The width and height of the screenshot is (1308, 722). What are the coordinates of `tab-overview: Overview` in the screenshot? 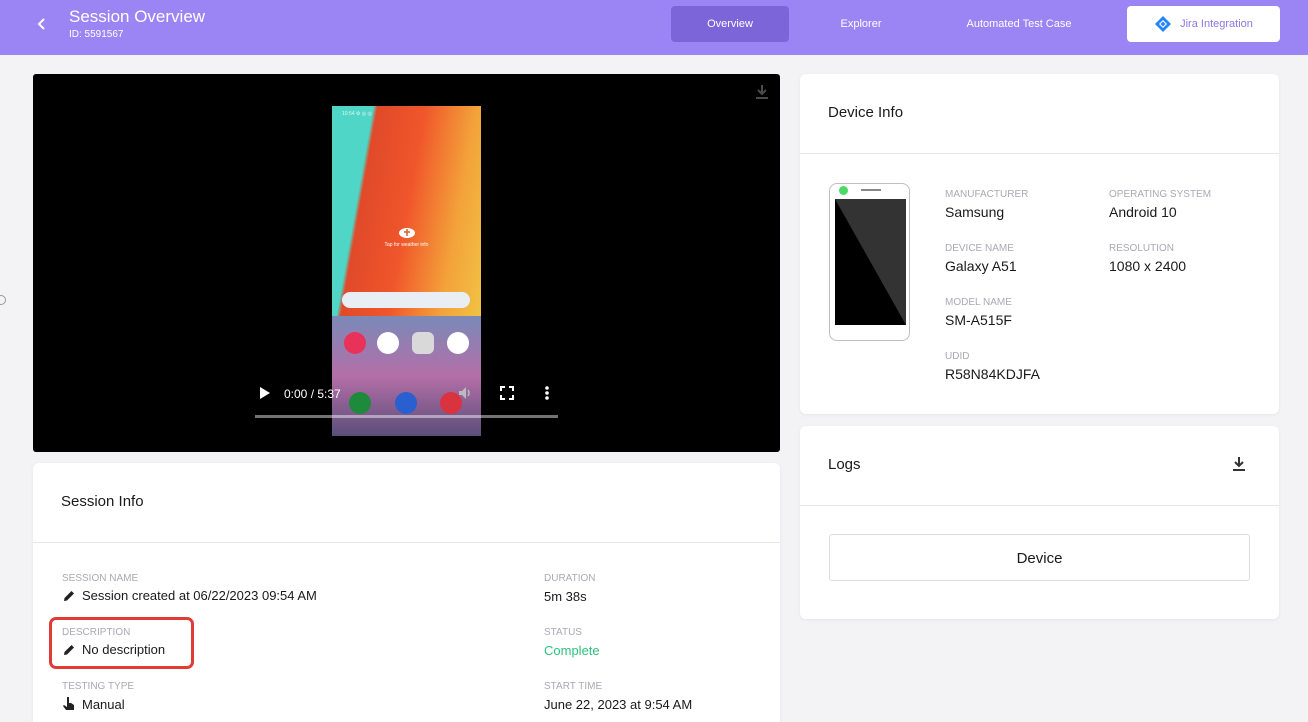 It's located at (730, 24).